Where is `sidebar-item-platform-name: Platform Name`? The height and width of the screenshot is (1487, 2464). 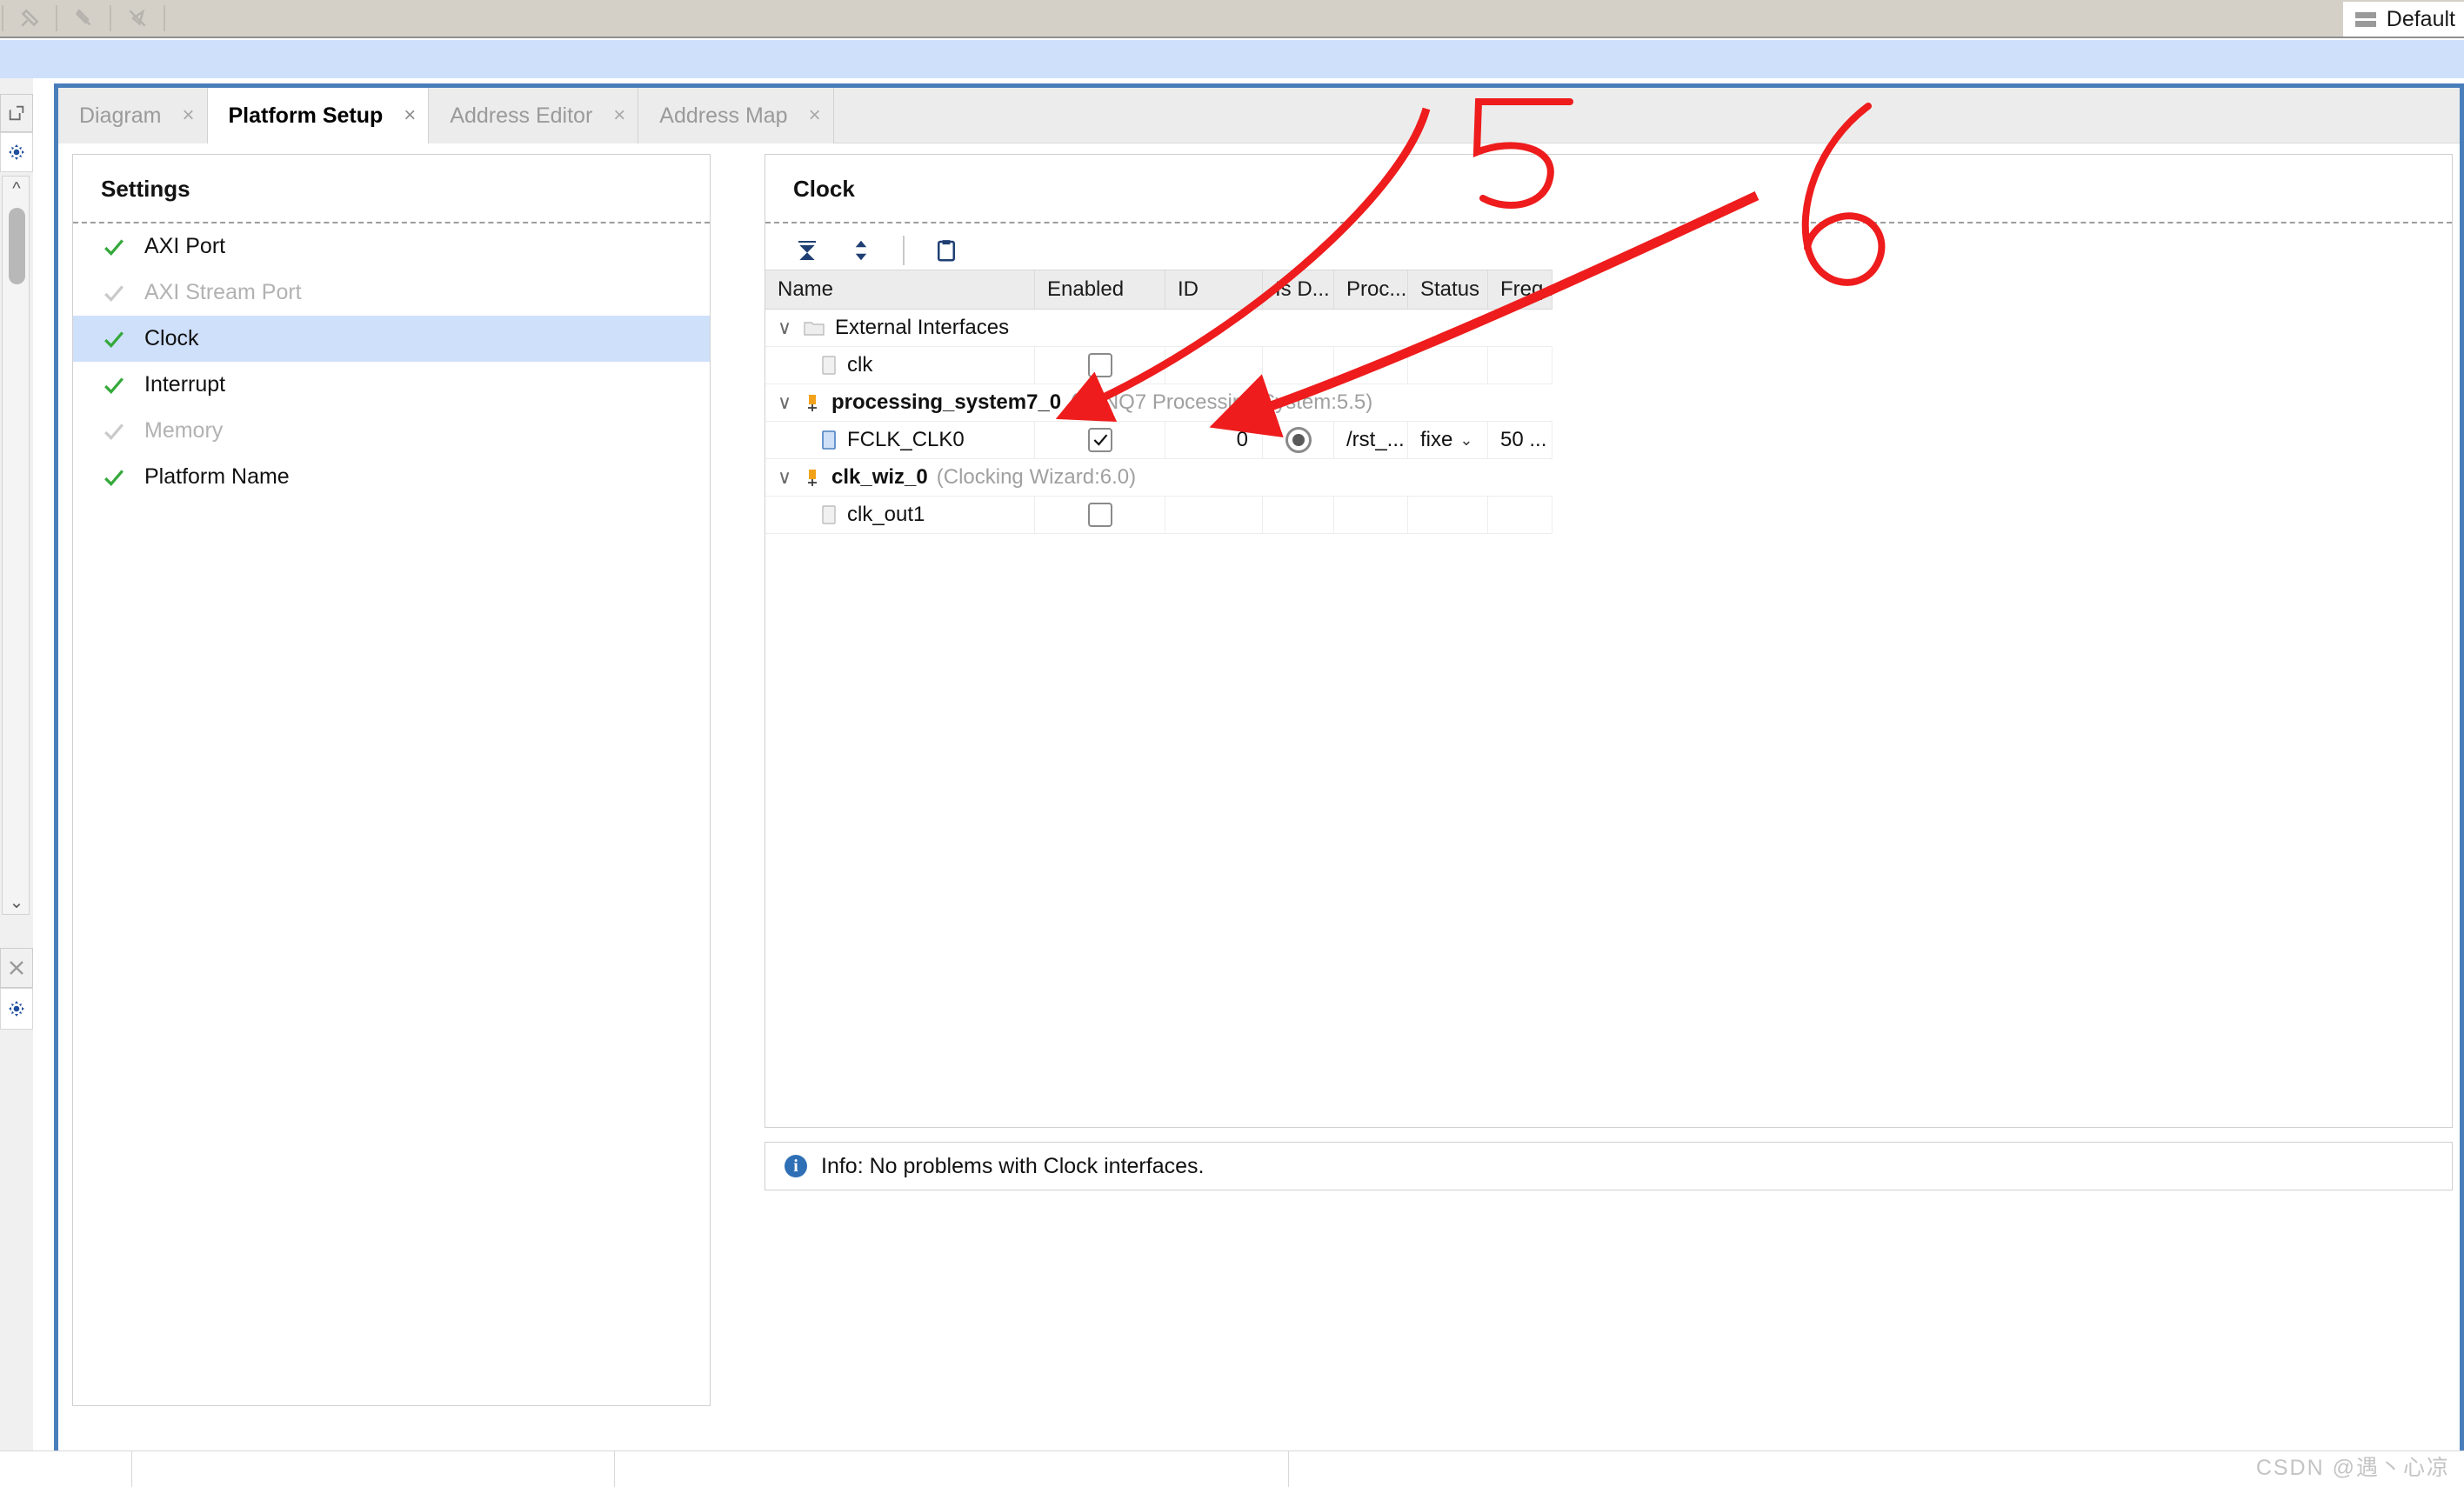 sidebar-item-platform-name: Platform Name is located at coordinates (391, 477).